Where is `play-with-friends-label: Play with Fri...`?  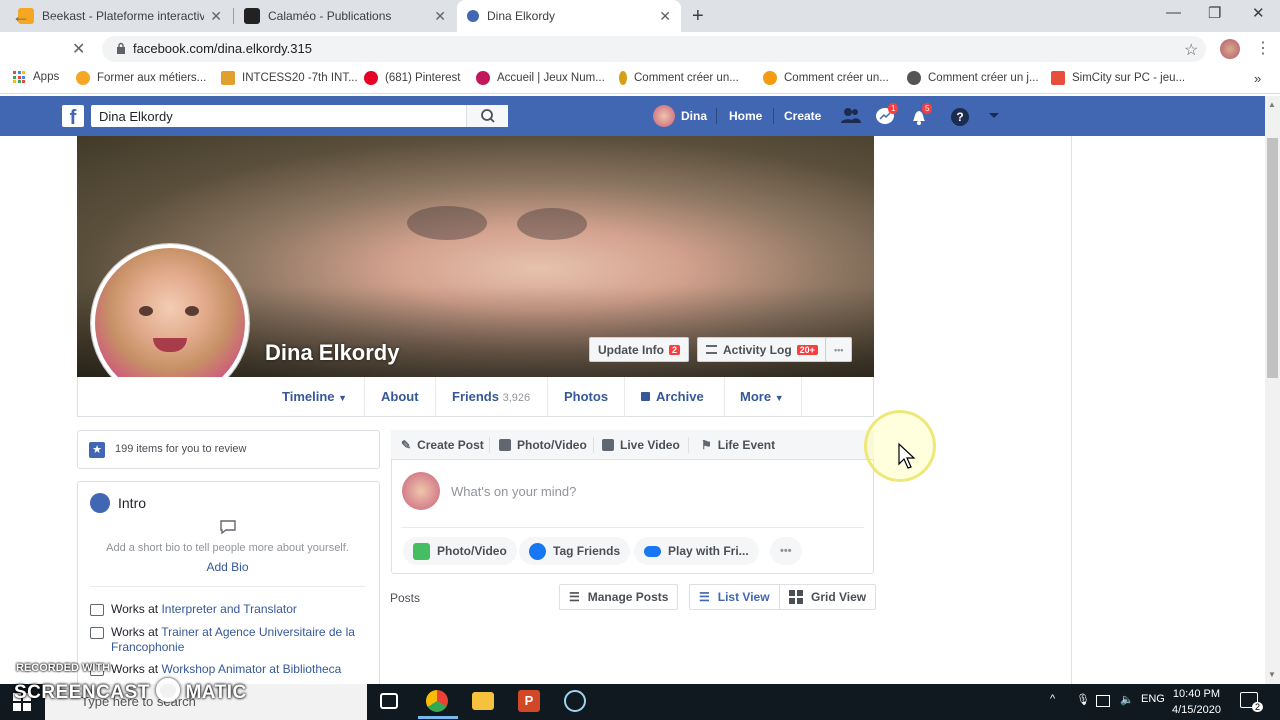 play-with-friends-label: Play with Fri... is located at coordinates (708, 551).